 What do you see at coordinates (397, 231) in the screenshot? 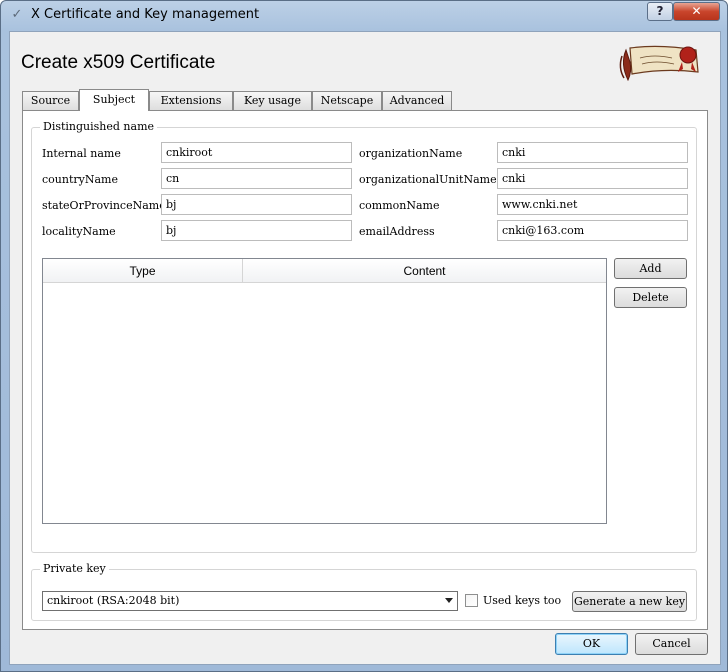
I see `email-address-label: emailAddress` at bounding box center [397, 231].